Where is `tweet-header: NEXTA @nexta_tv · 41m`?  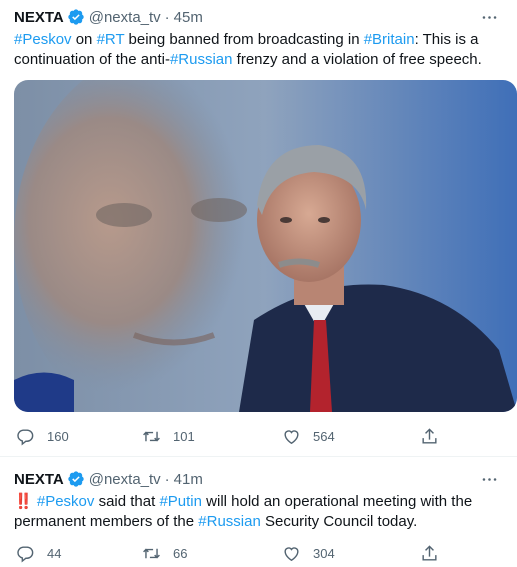 tweet-header: NEXTA @nexta_tv · 41m is located at coordinates (108, 479).